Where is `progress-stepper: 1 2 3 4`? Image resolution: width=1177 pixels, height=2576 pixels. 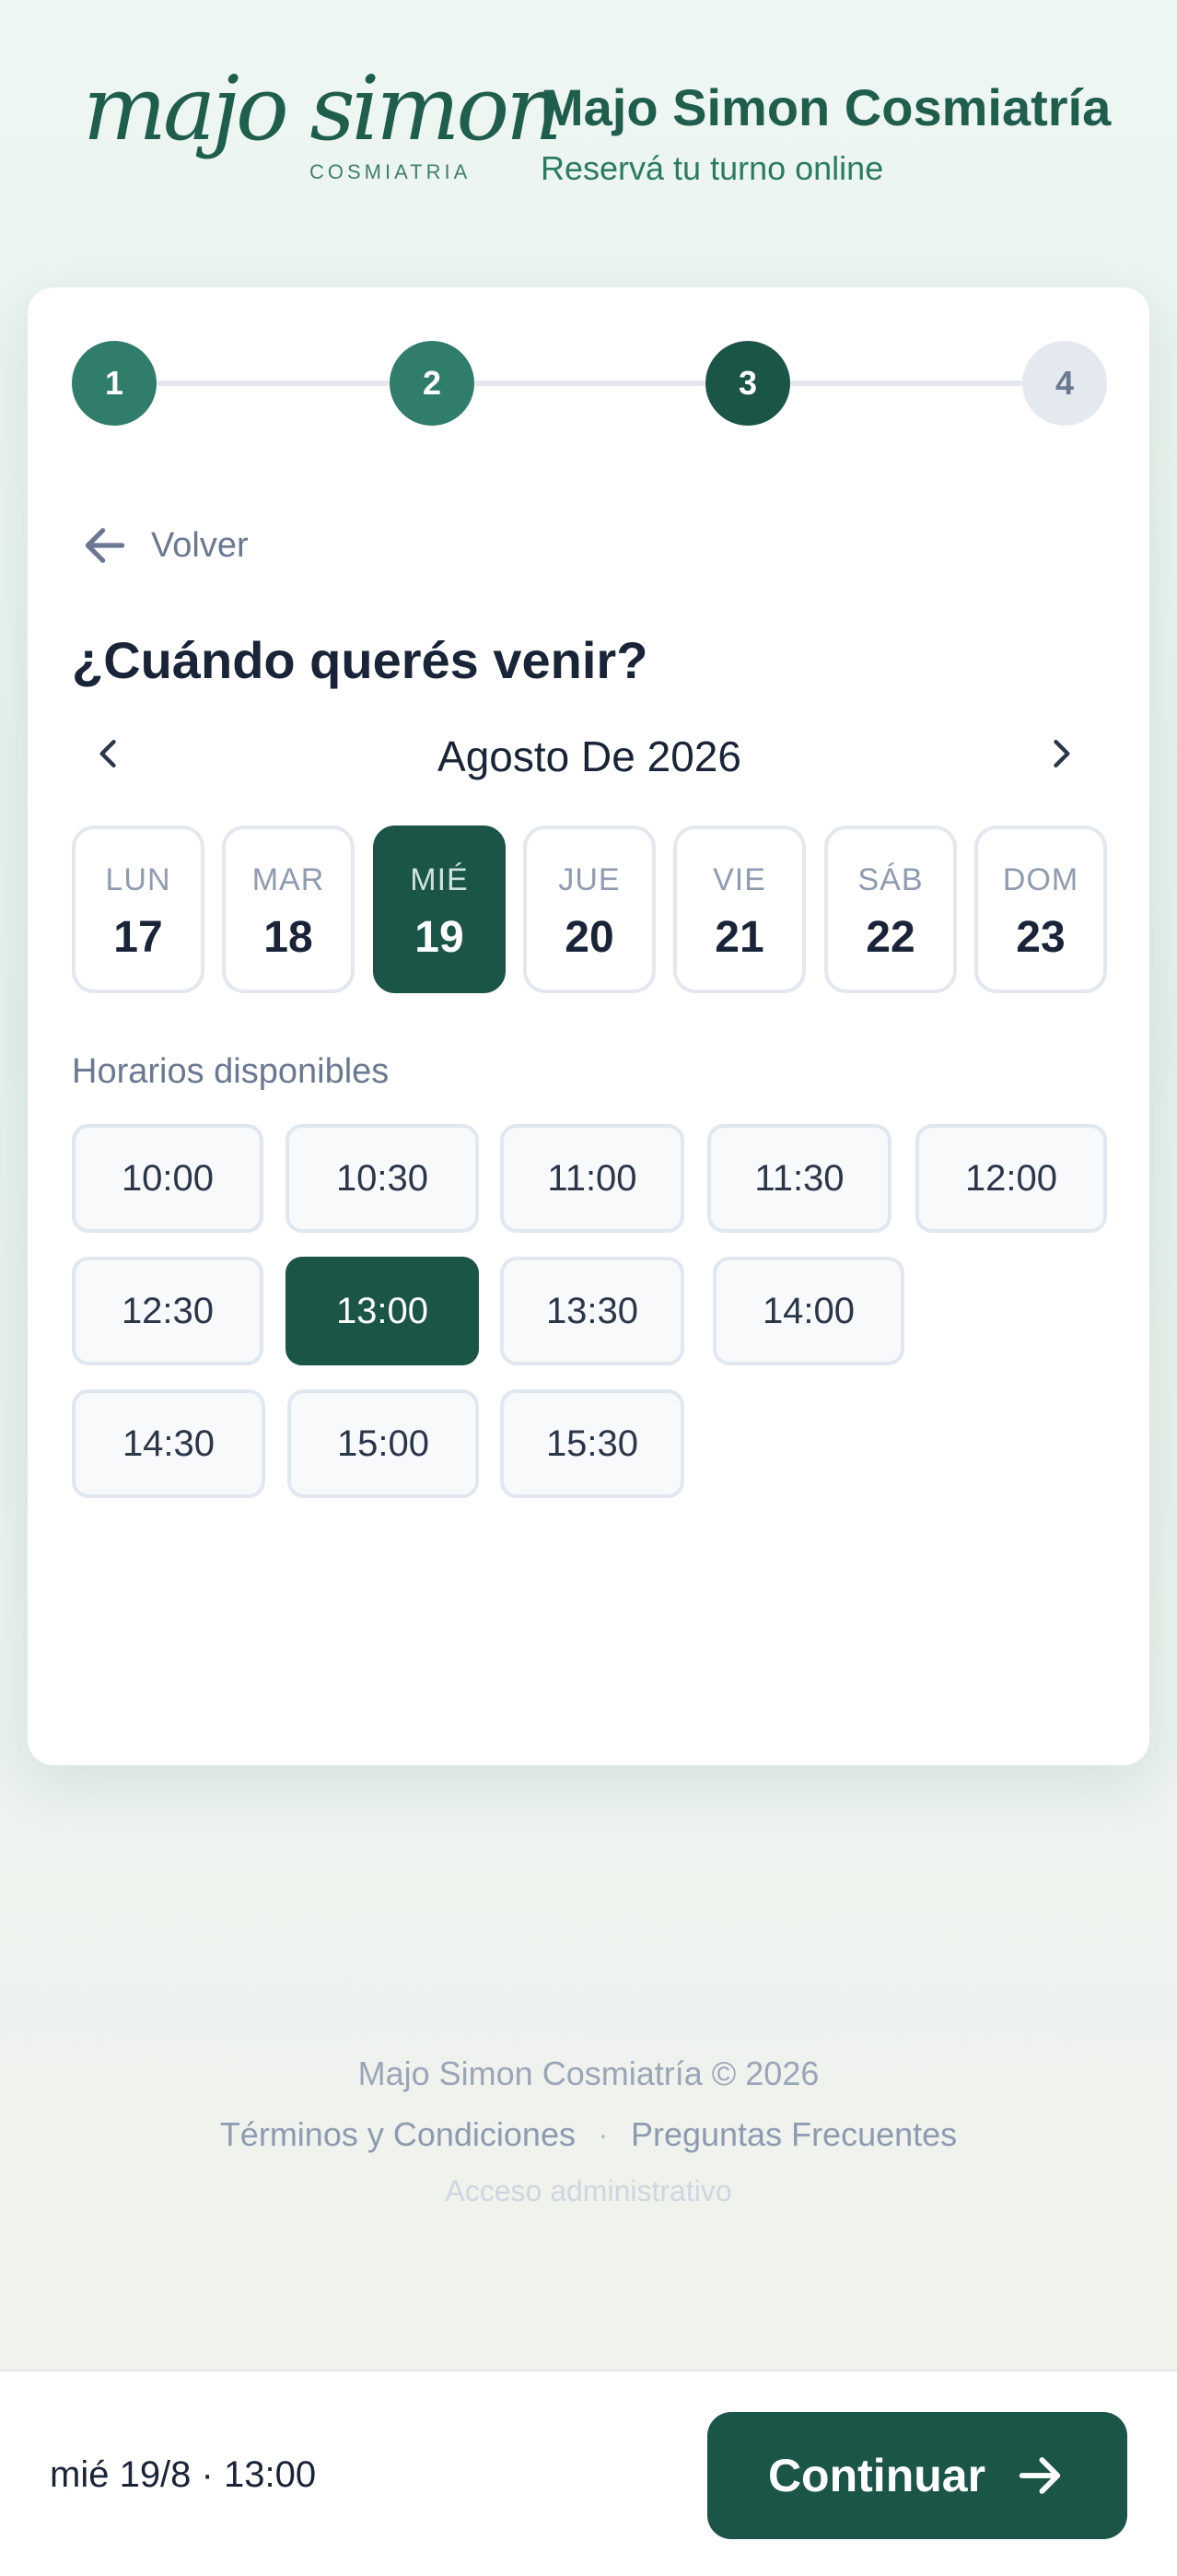 progress-stepper: 1 2 3 4 is located at coordinates (589, 383).